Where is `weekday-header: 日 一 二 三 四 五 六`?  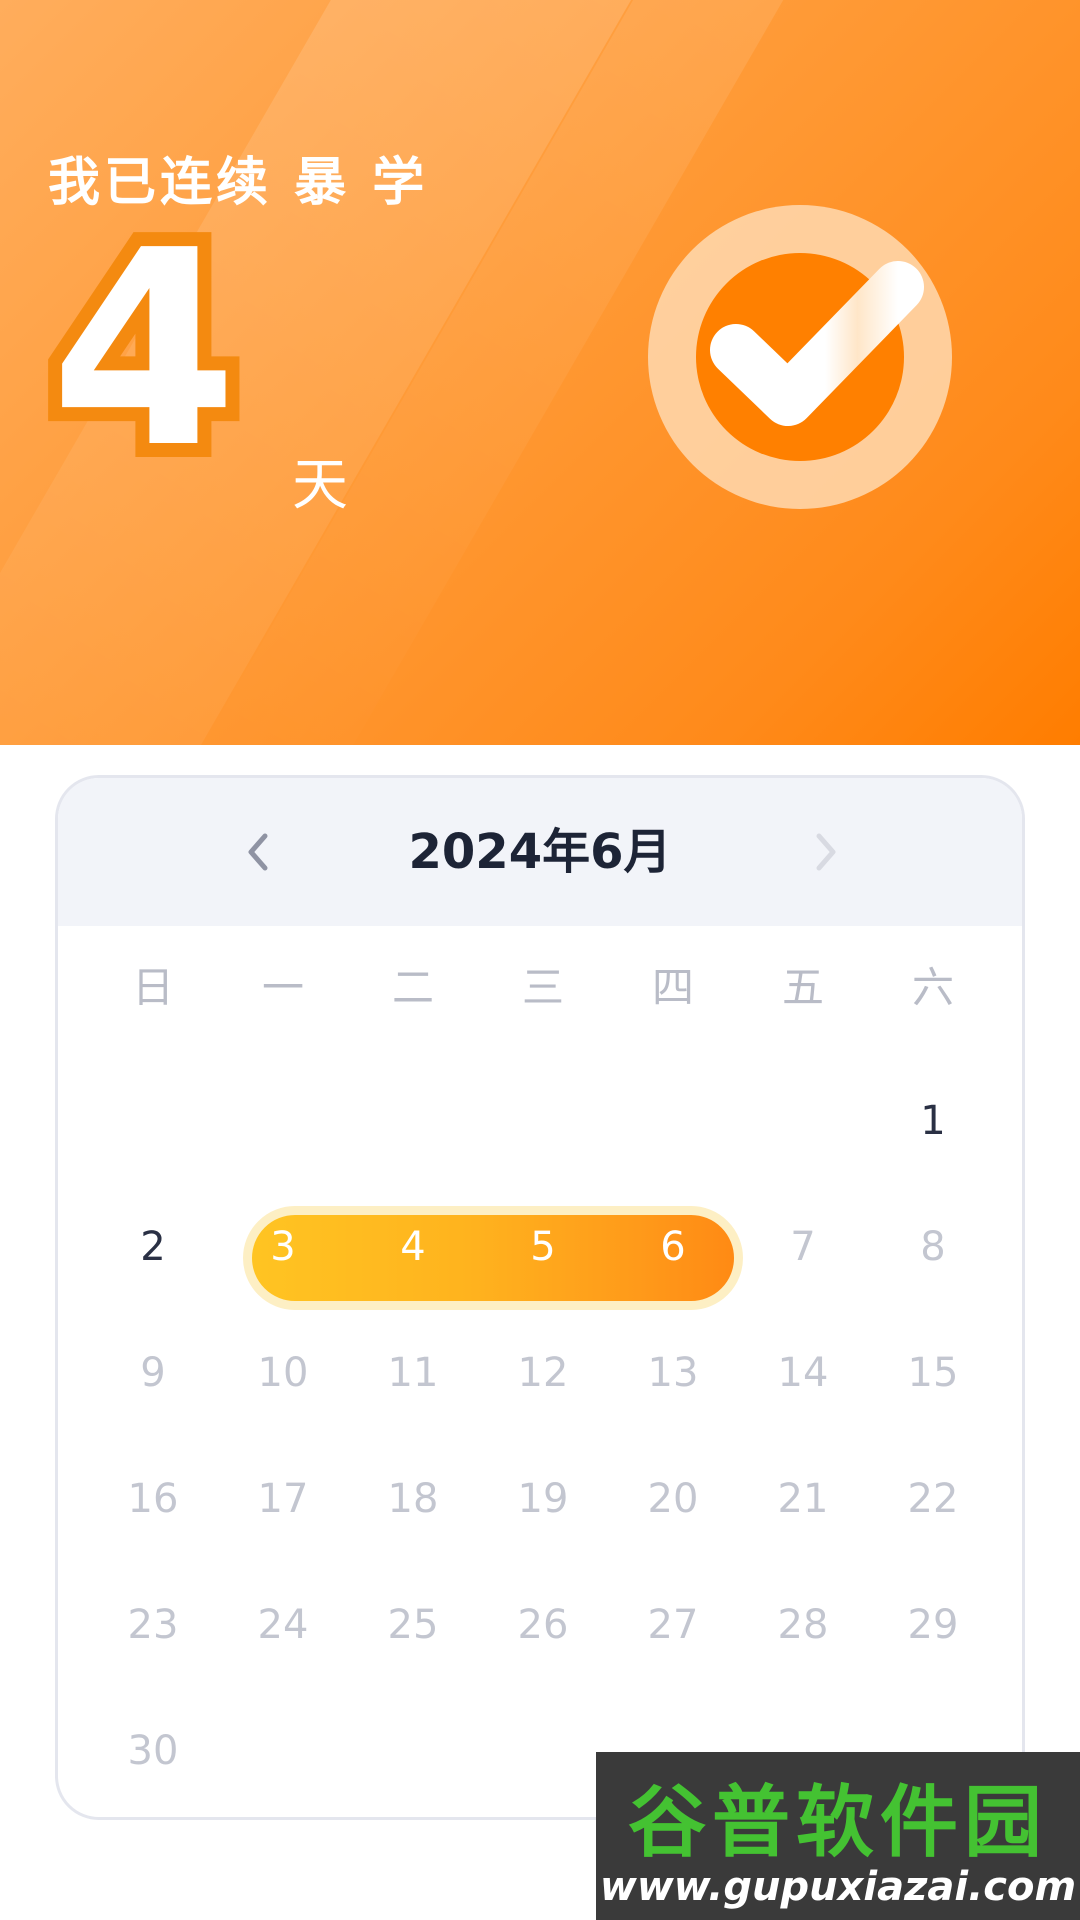
weekday-header: 日 一 二 三 四 五 六 is located at coordinates (543, 988).